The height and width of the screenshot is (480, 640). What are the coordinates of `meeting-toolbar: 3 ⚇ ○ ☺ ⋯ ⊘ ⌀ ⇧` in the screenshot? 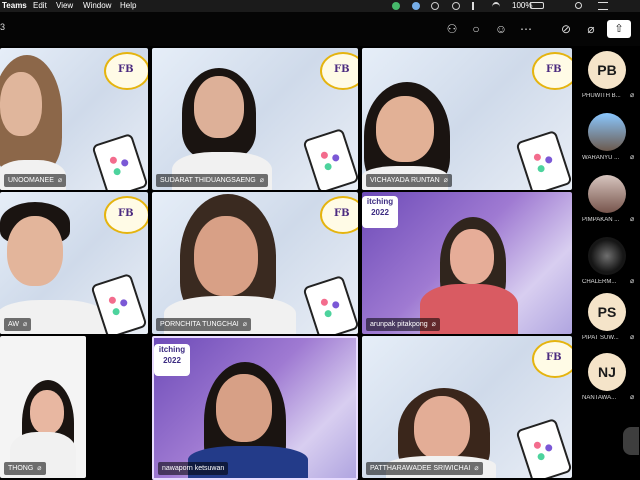 It's located at (320, 29).